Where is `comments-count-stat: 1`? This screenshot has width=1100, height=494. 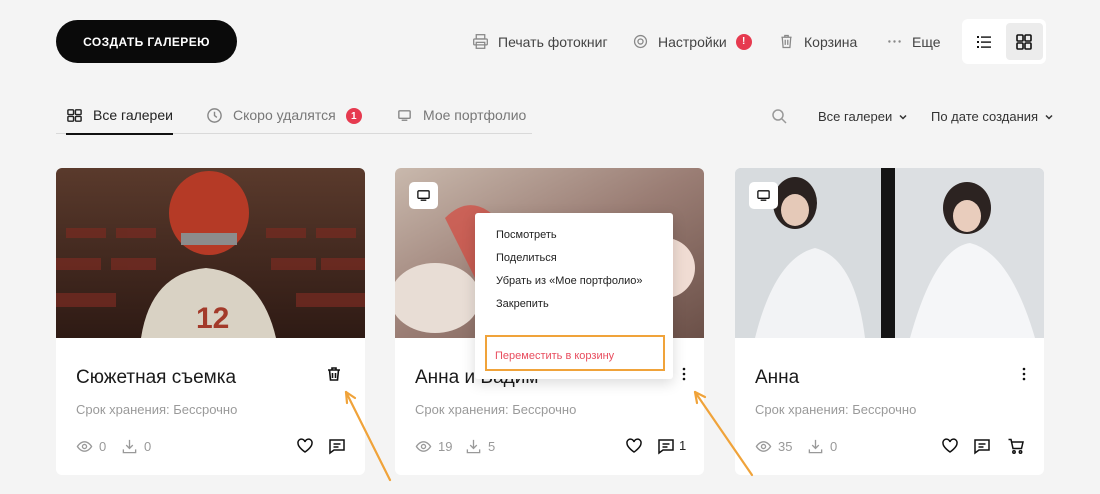
comments-count-stat: 1 is located at coordinates (682, 445).